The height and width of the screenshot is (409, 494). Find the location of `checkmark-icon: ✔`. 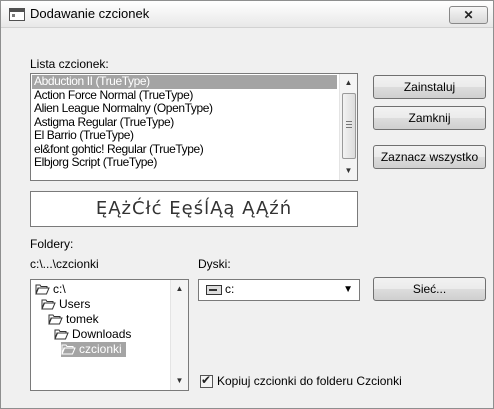

checkmark-icon: ✔ is located at coordinates (206, 380).